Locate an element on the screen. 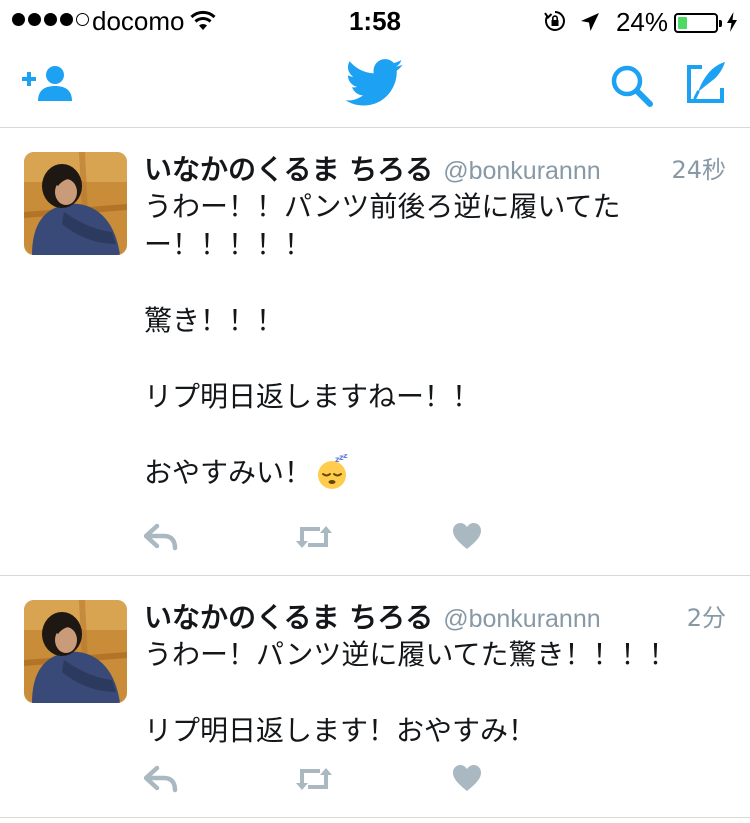  tweet-timestamp: 2分 is located at coordinates (706, 615).